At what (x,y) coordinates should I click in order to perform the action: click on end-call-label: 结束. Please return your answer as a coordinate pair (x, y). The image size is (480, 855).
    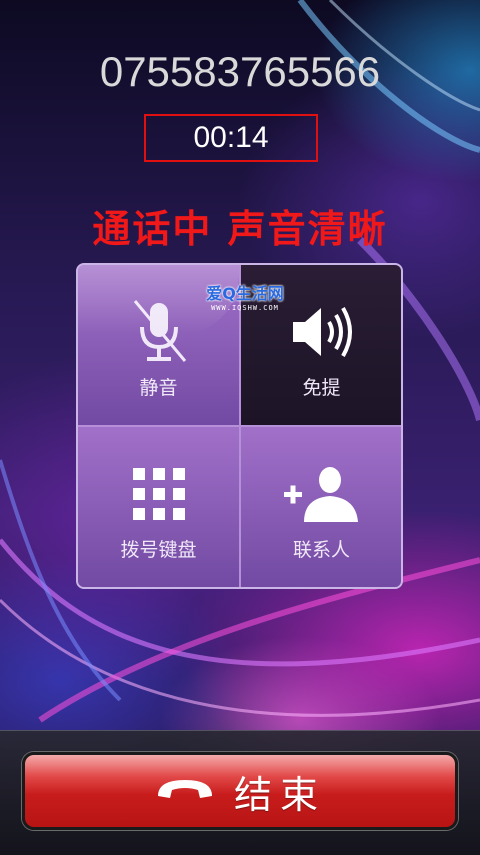
    Looking at the image, I should click on (279, 794).